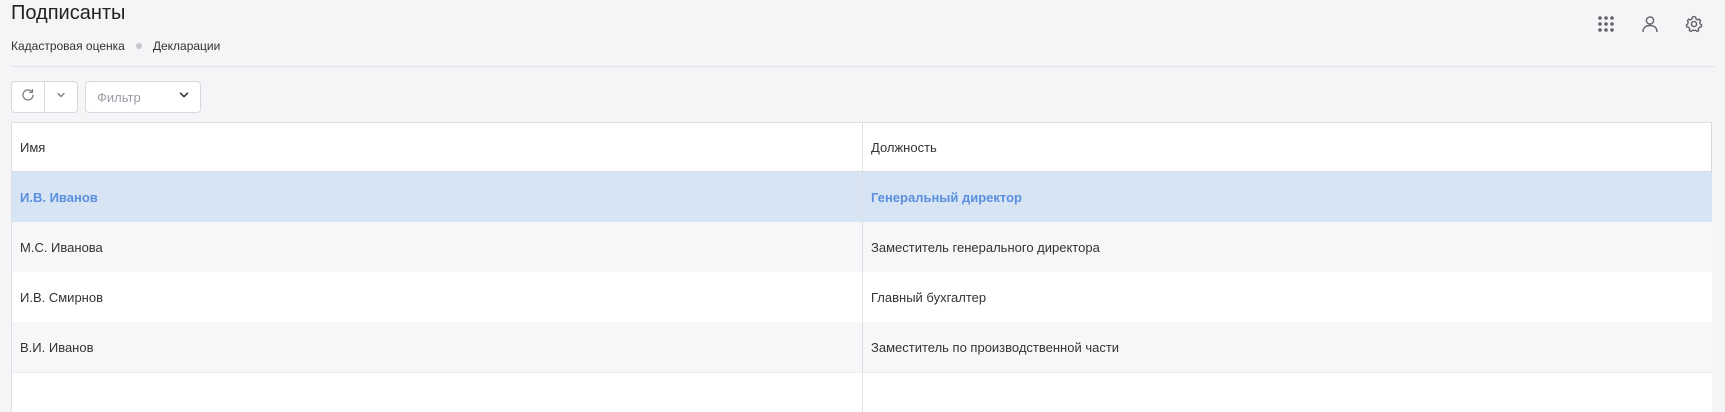 The image size is (1725, 412). I want to click on toolbar: Фильтр, so click(106, 97).